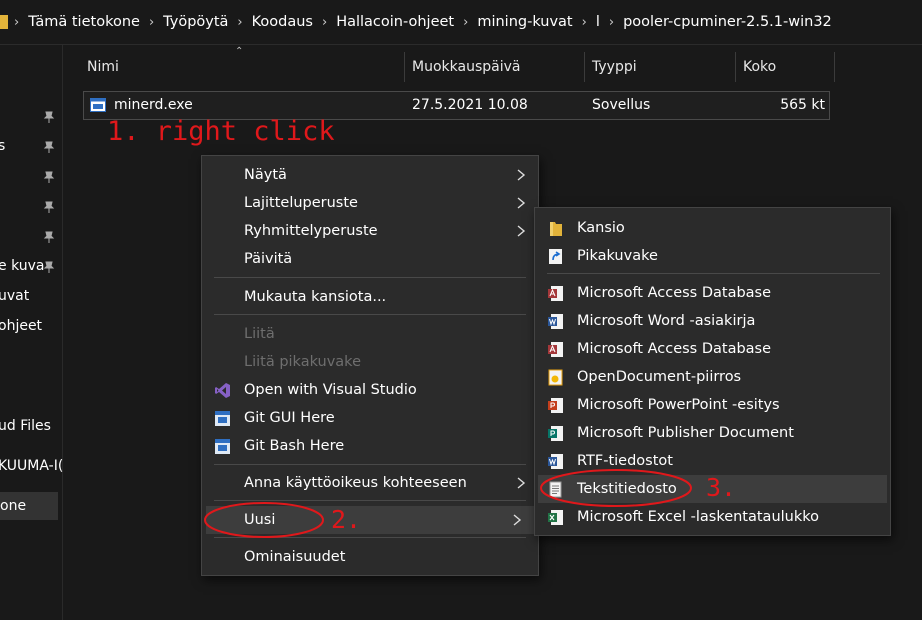 The width and height of the screenshot is (922, 620). Describe the element at coordinates (289, 418) in the screenshot. I see `menu-item-label: Git GUI Here` at that location.